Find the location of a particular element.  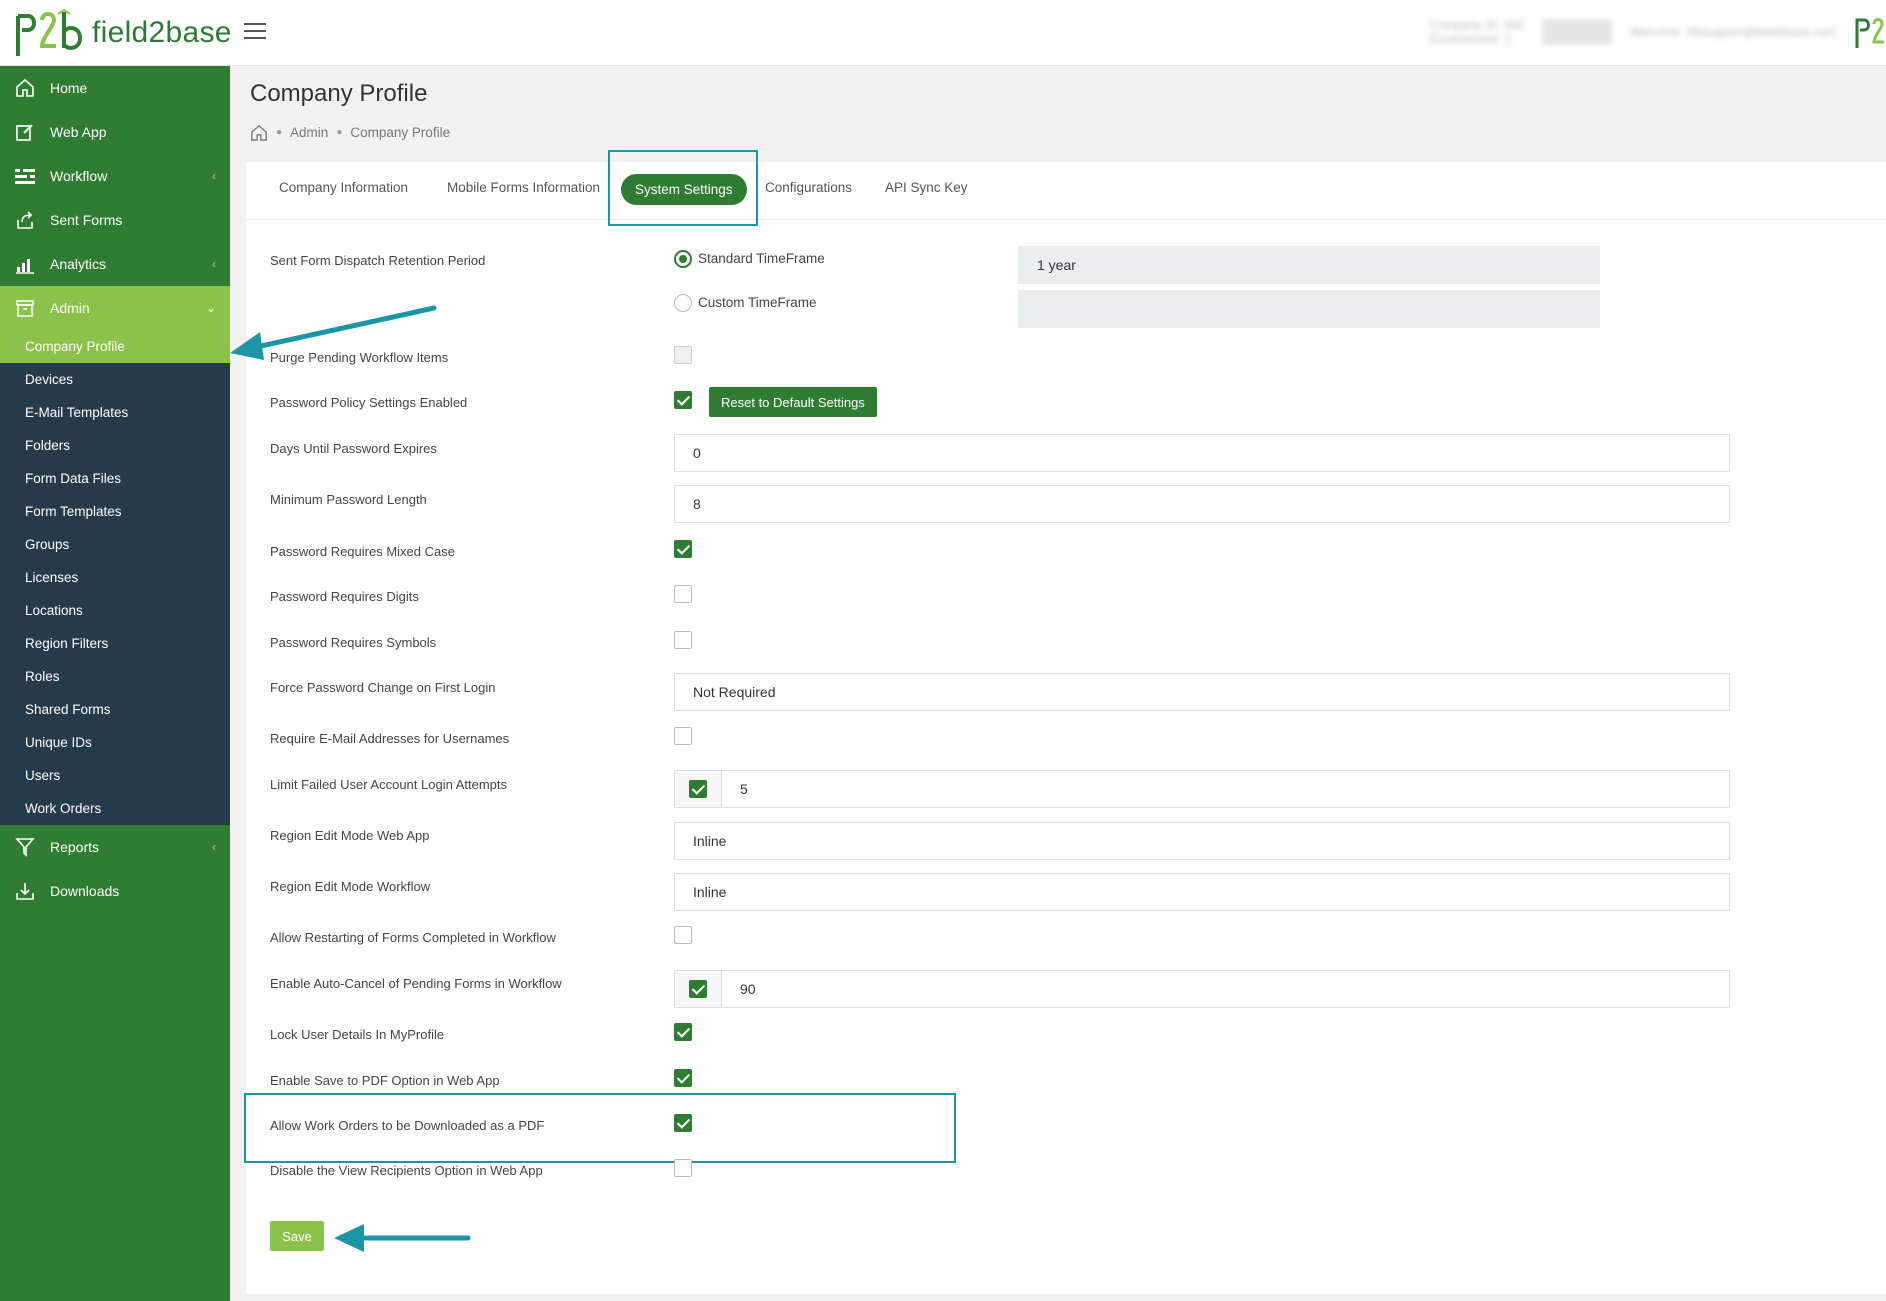

sidebar-item-label: Web App is located at coordinates (78, 132).